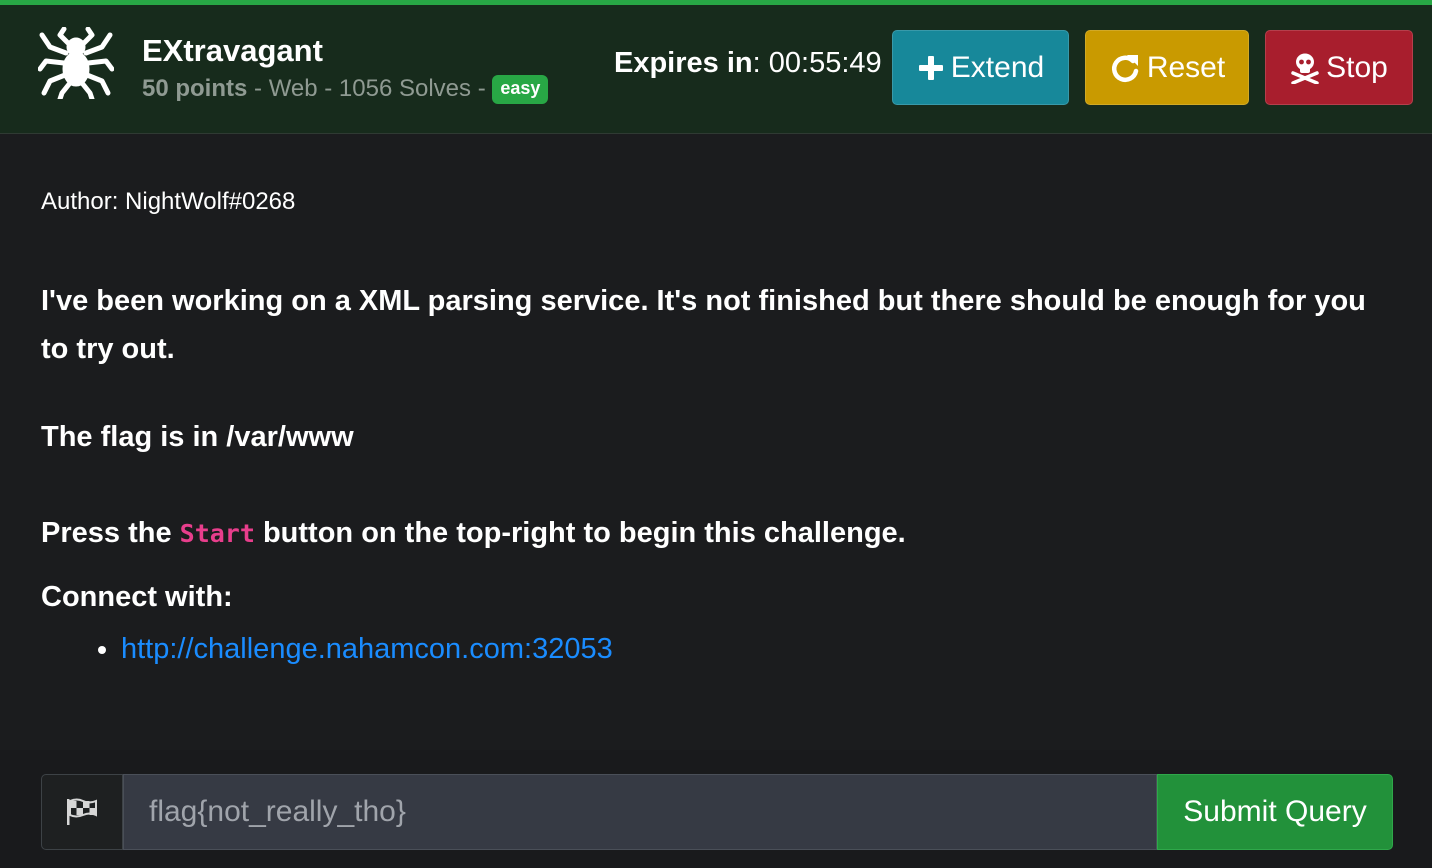 Image resolution: width=1432 pixels, height=868 pixels. What do you see at coordinates (137, 597) in the screenshot?
I see `connect-label: Connect with:` at bounding box center [137, 597].